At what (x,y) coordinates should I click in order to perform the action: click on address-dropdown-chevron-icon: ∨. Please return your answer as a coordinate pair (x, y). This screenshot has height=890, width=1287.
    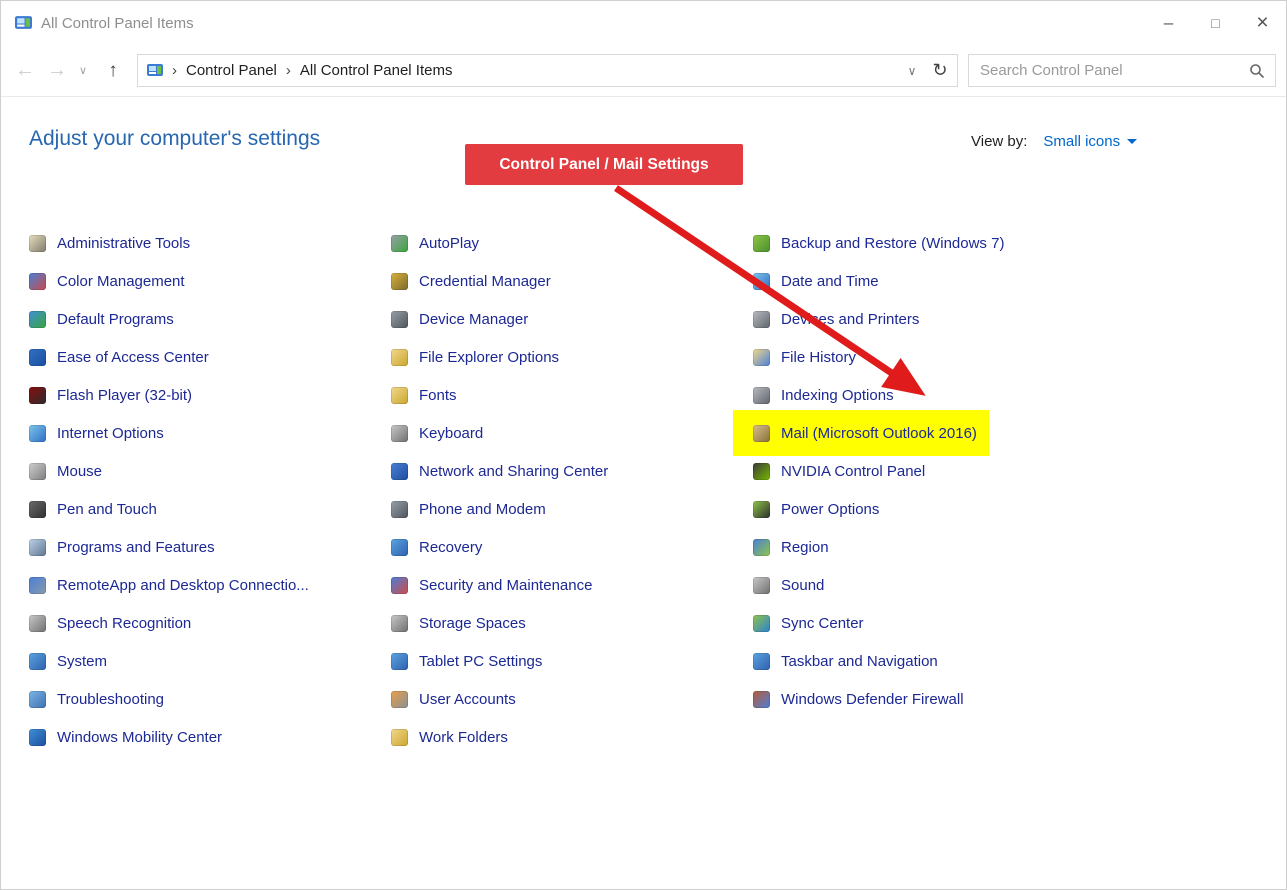
    Looking at the image, I should click on (912, 71).